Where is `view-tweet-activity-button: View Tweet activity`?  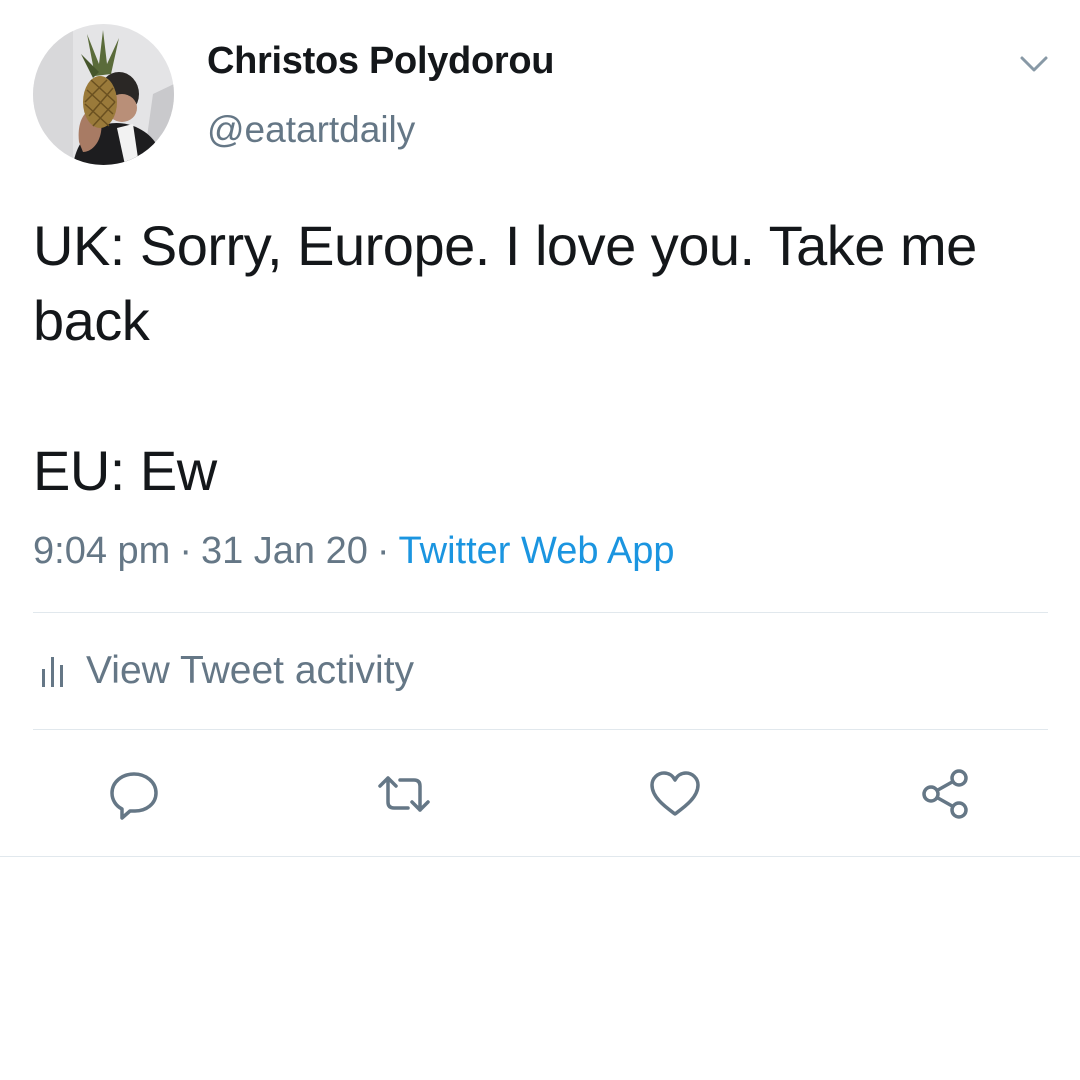
view-tweet-activity-button: View Tweet activity is located at coordinates (227, 671).